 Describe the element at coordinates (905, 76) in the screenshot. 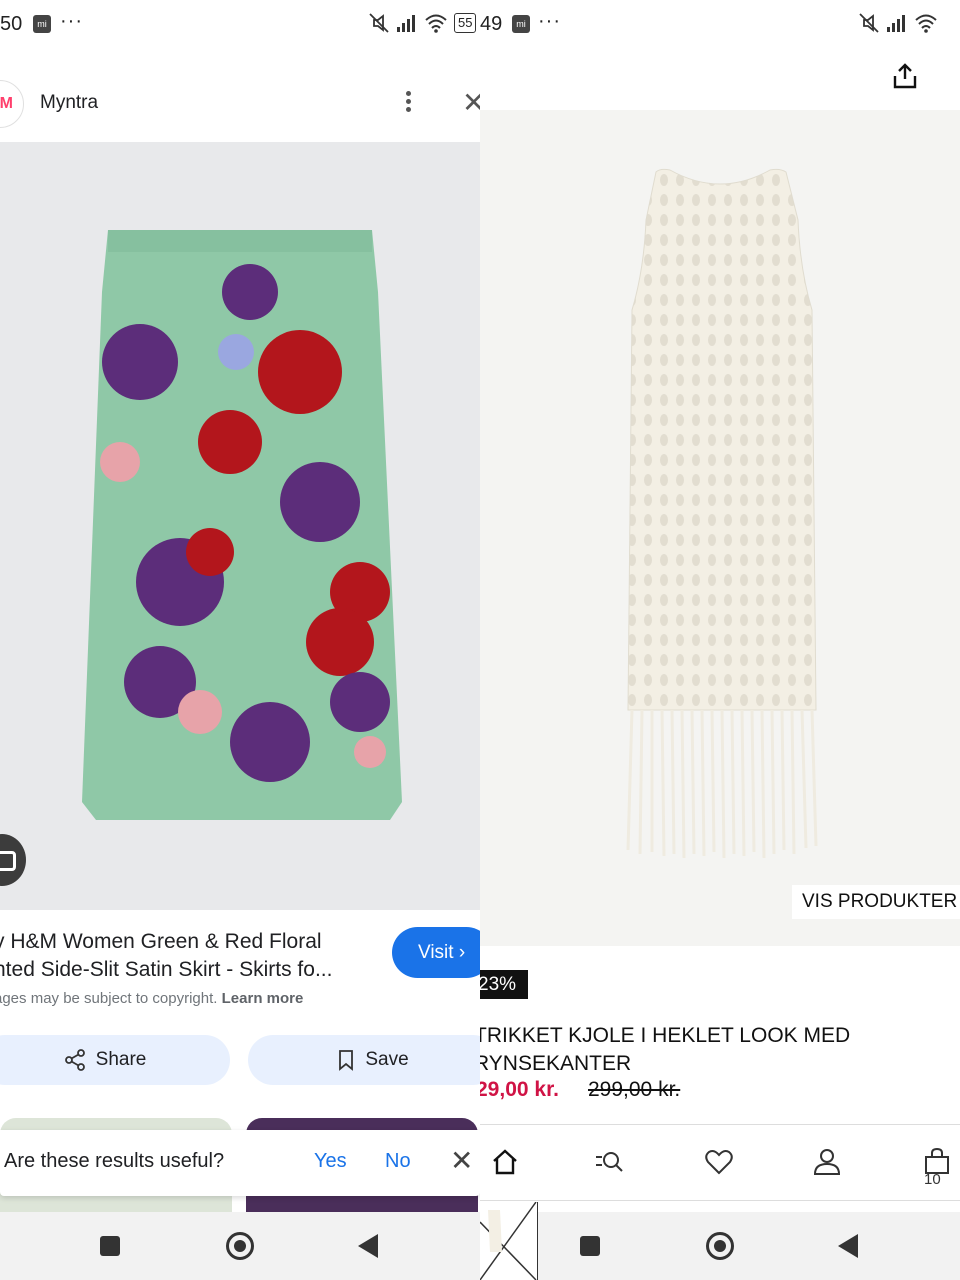

I see `share-upload-icon` at that location.